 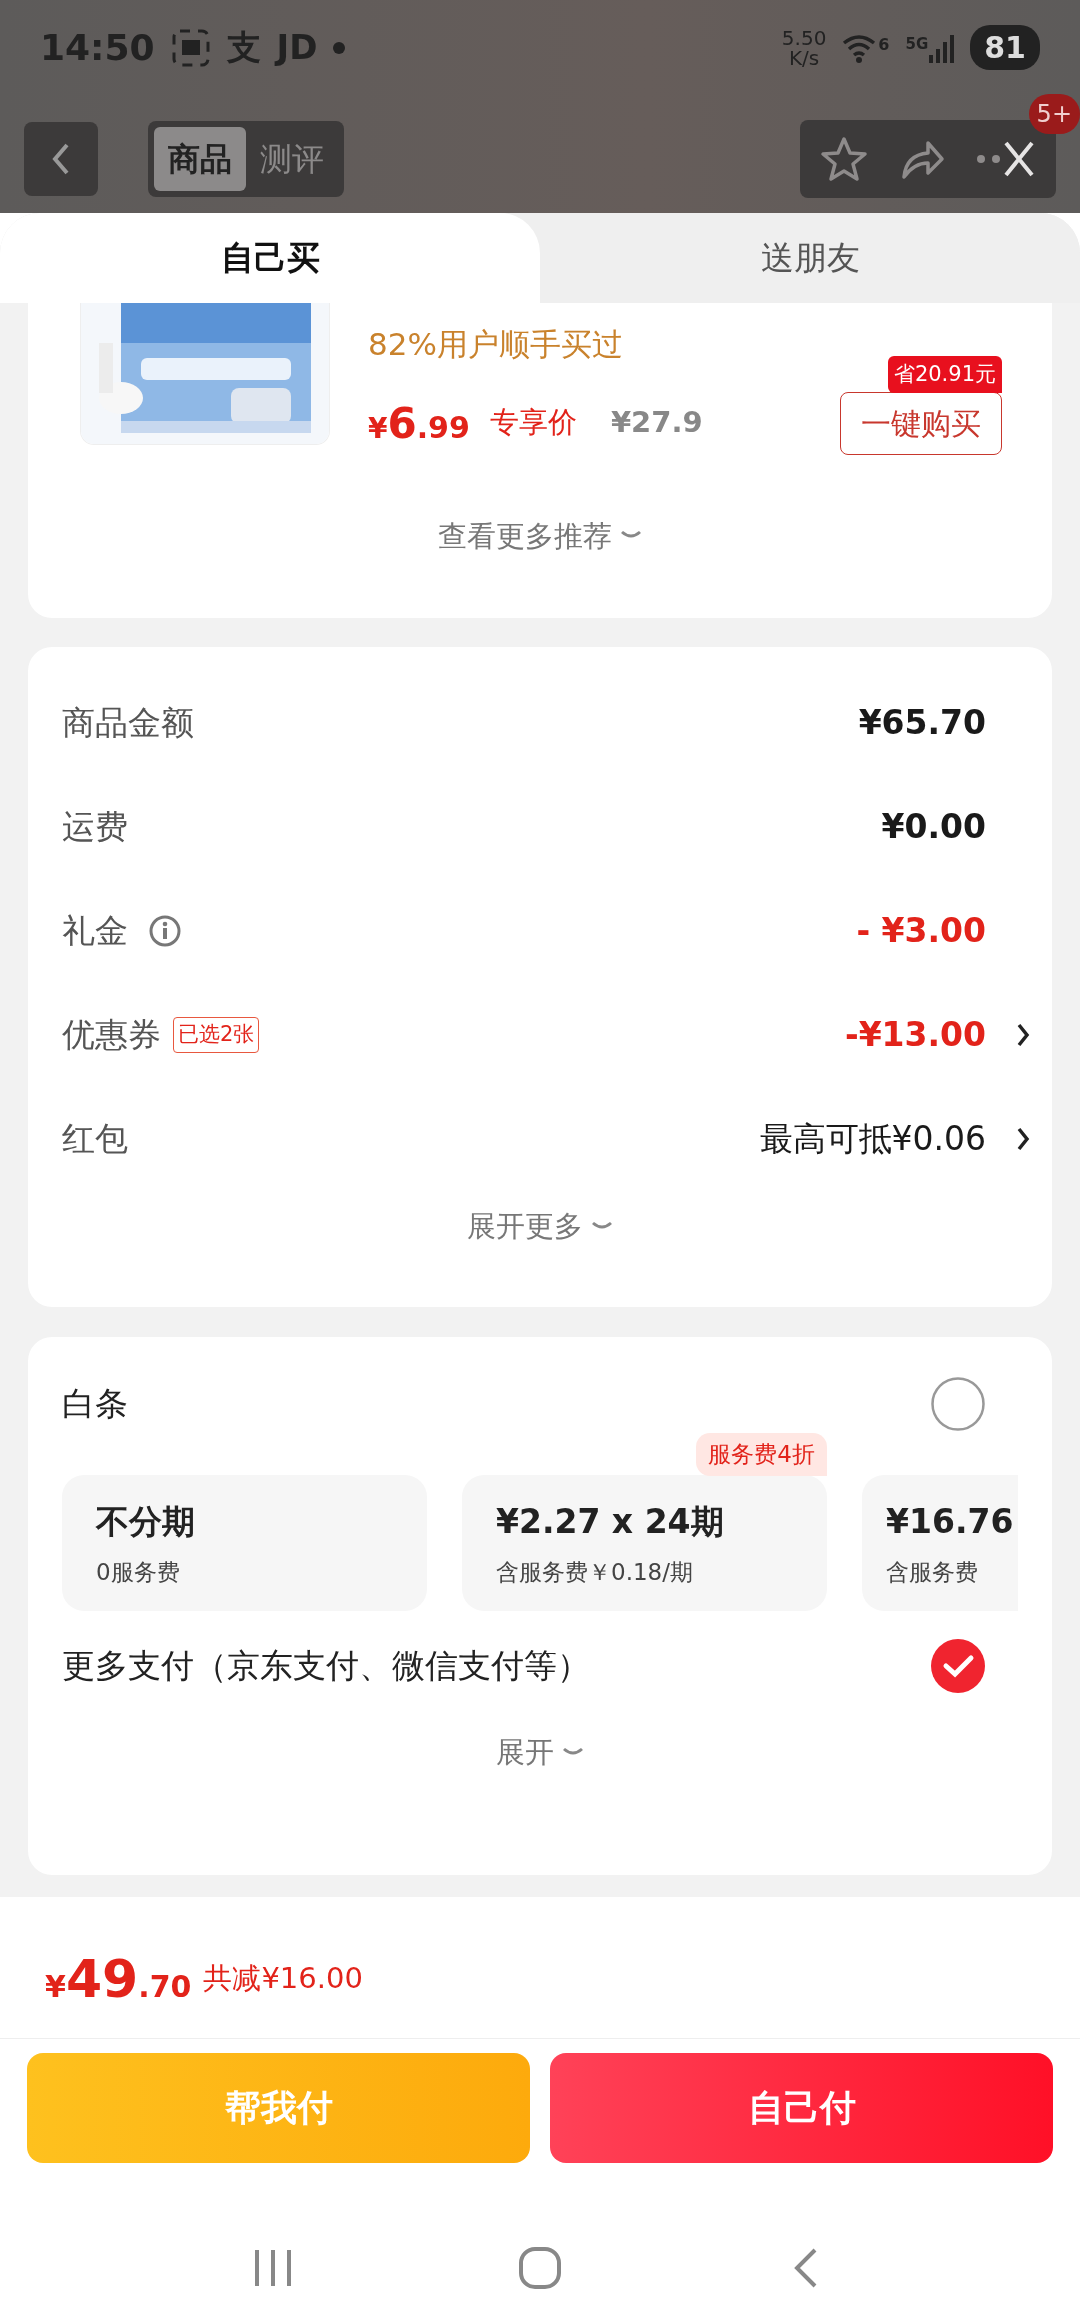 What do you see at coordinates (339, 47) in the screenshot?
I see `dot-icon` at bounding box center [339, 47].